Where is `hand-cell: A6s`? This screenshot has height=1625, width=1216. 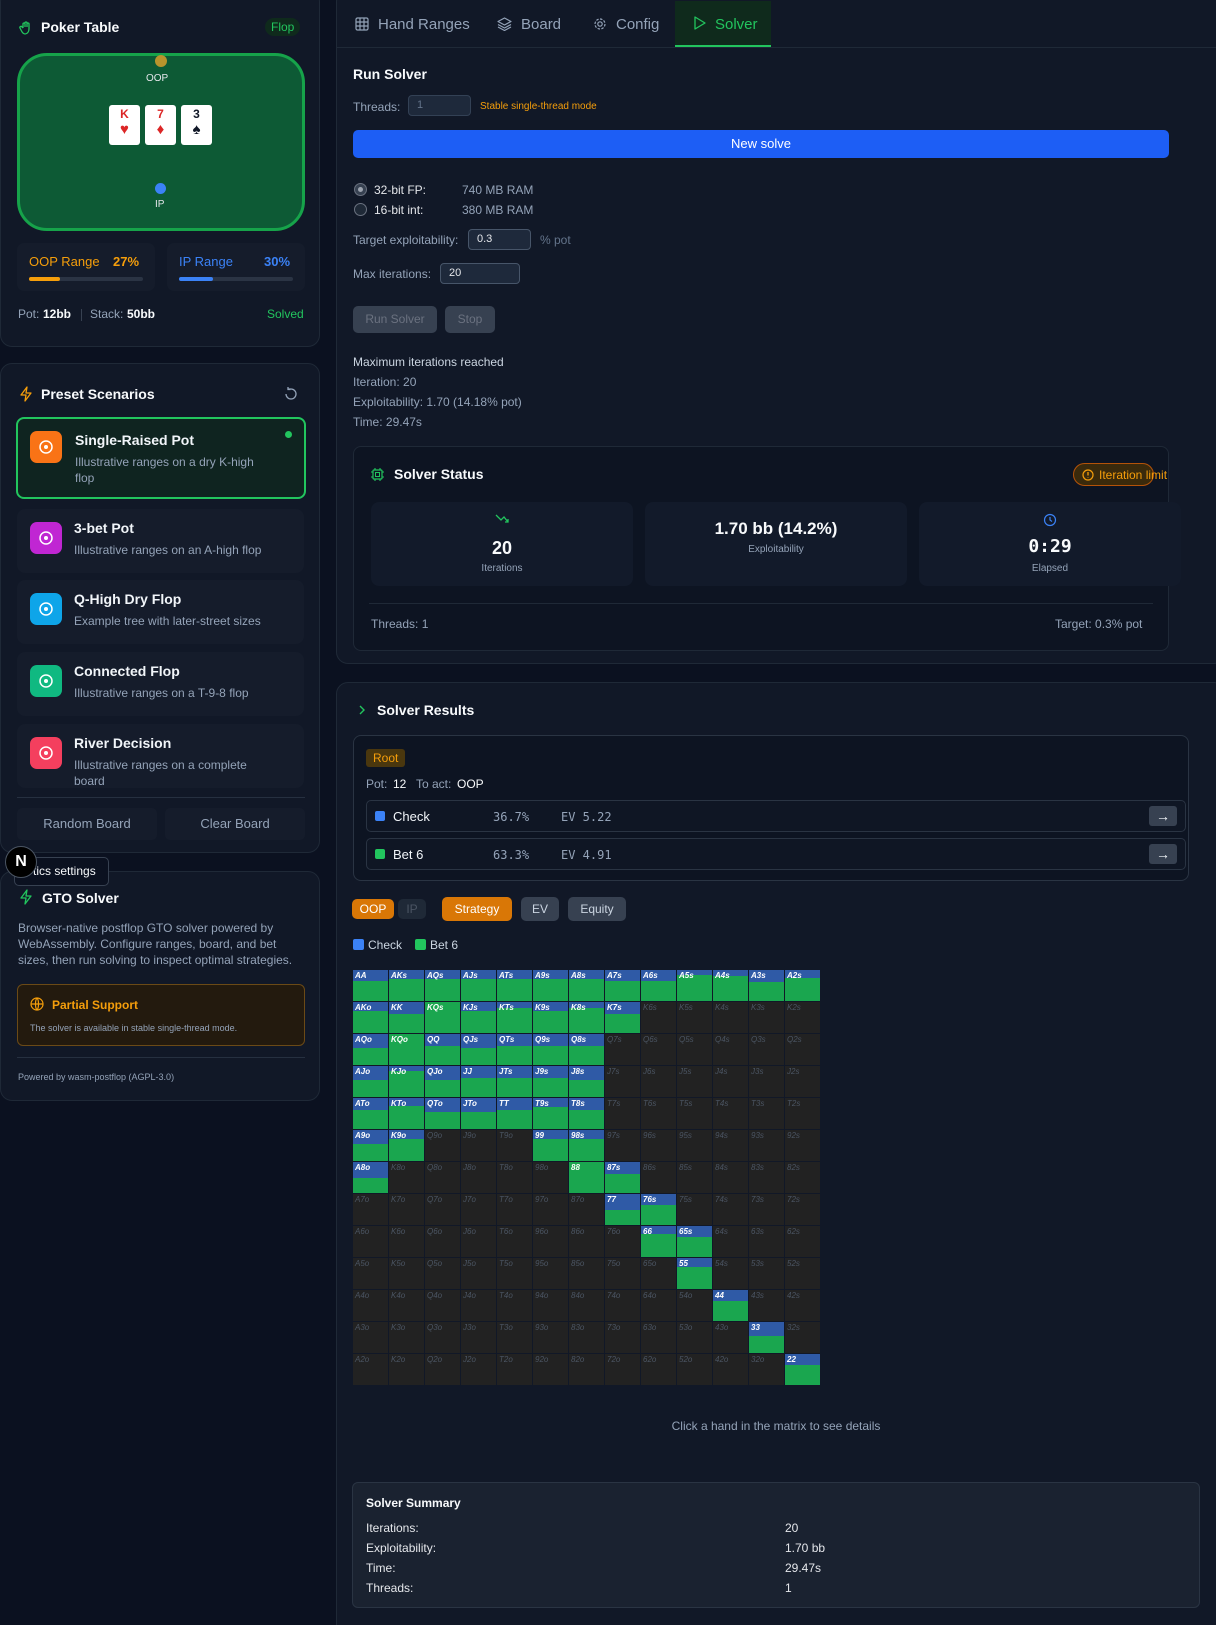 hand-cell: A6s is located at coordinates (658, 985).